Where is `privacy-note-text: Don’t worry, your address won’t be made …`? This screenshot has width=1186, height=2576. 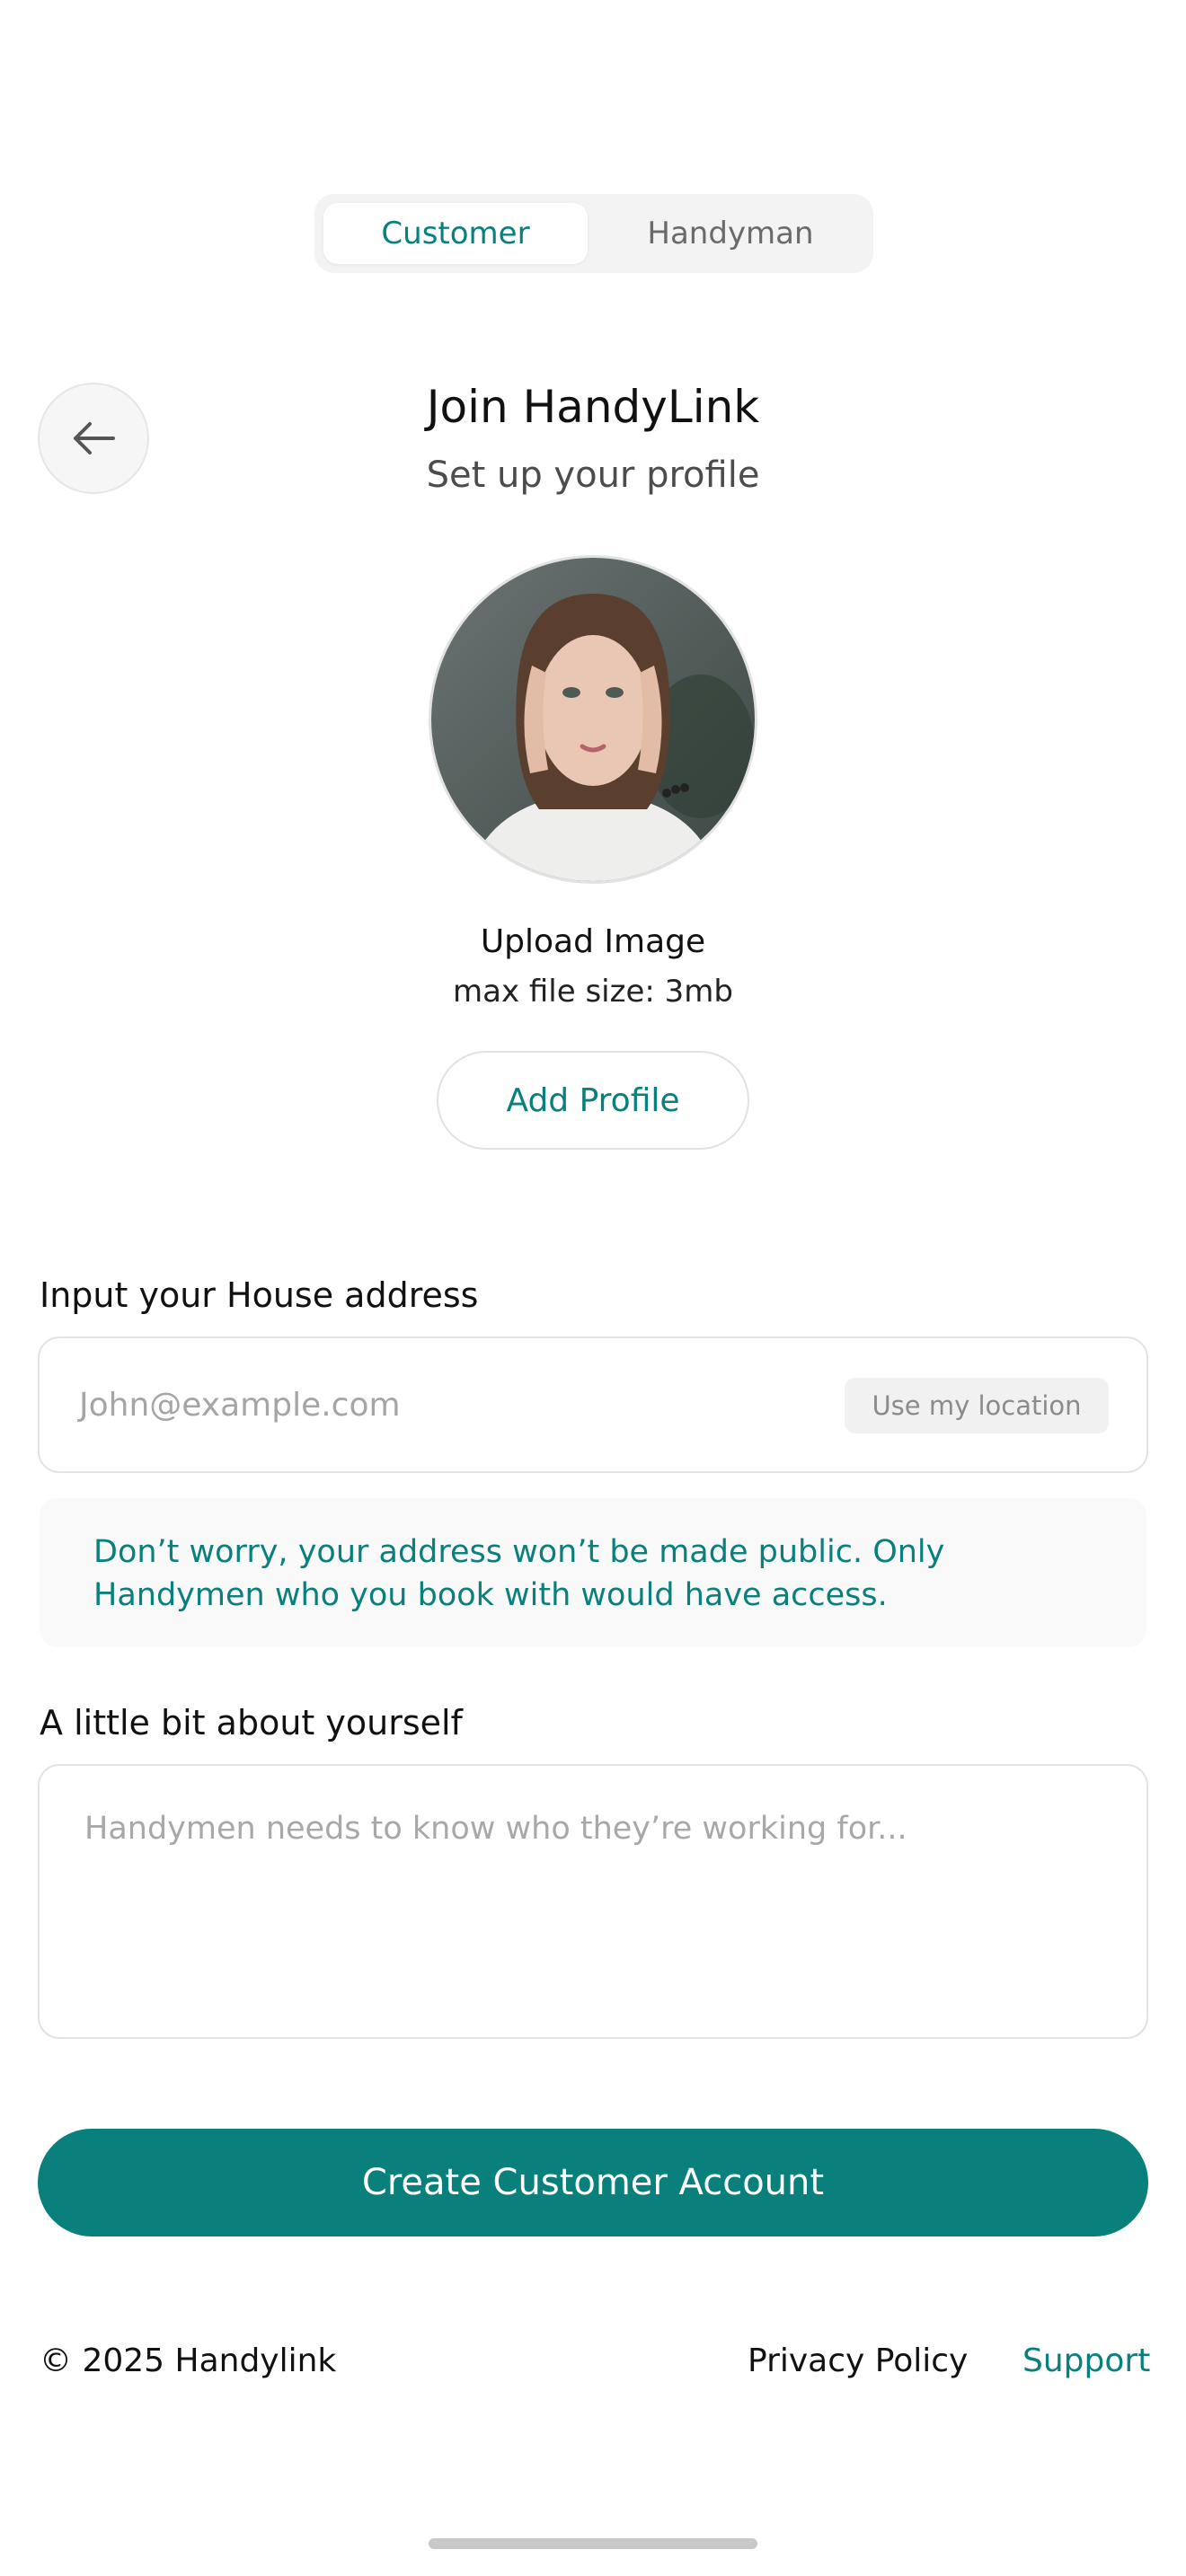
privacy-note-text: Don’t worry, your address won’t be made … is located at coordinates (519, 1573).